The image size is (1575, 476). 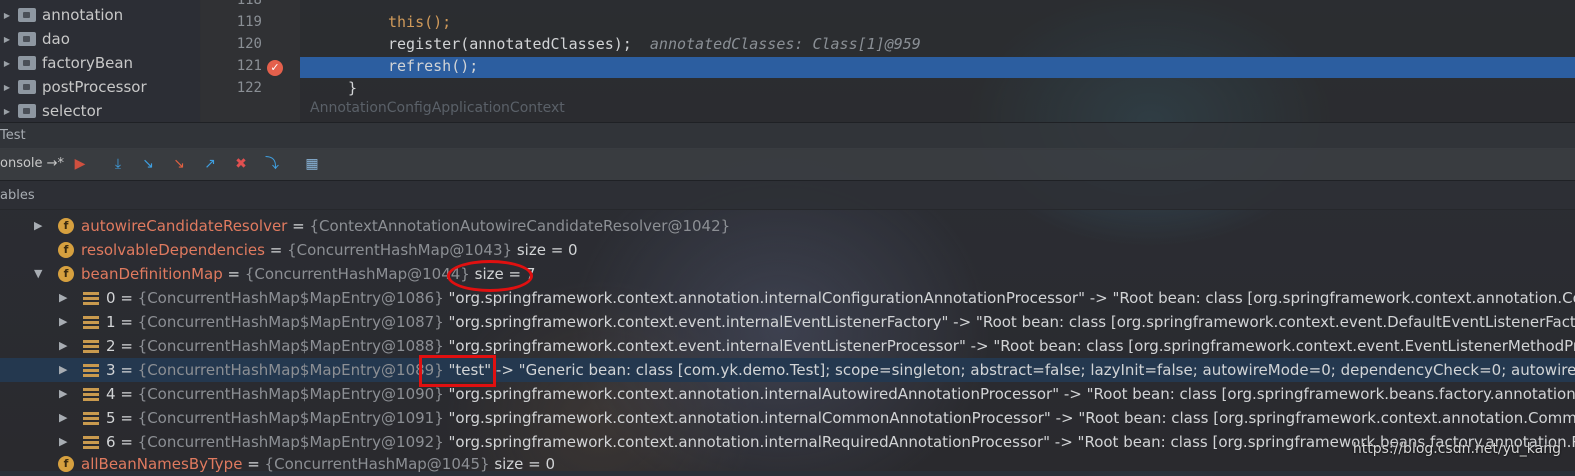 What do you see at coordinates (490, 276) in the screenshot?
I see `red-ellipse-annotation` at bounding box center [490, 276].